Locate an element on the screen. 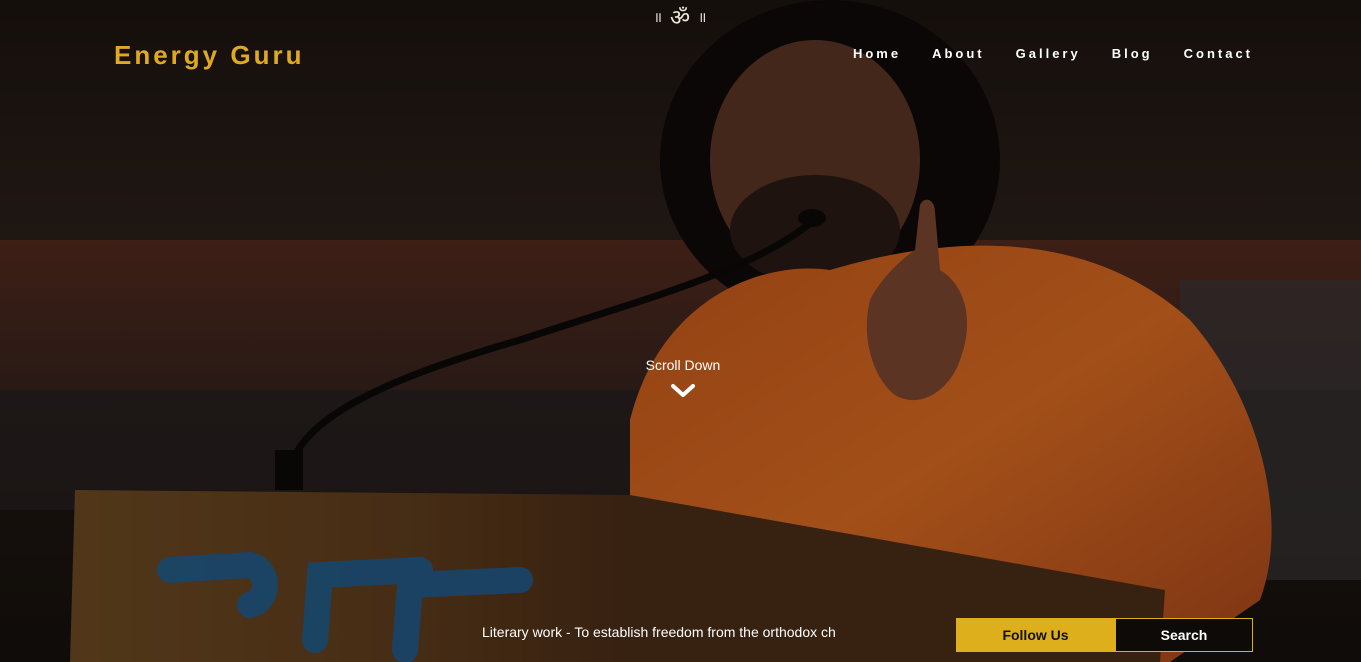 This screenshot has width=1361, height=662. nav-blog: Blog is located at coordinates (1132, 53).